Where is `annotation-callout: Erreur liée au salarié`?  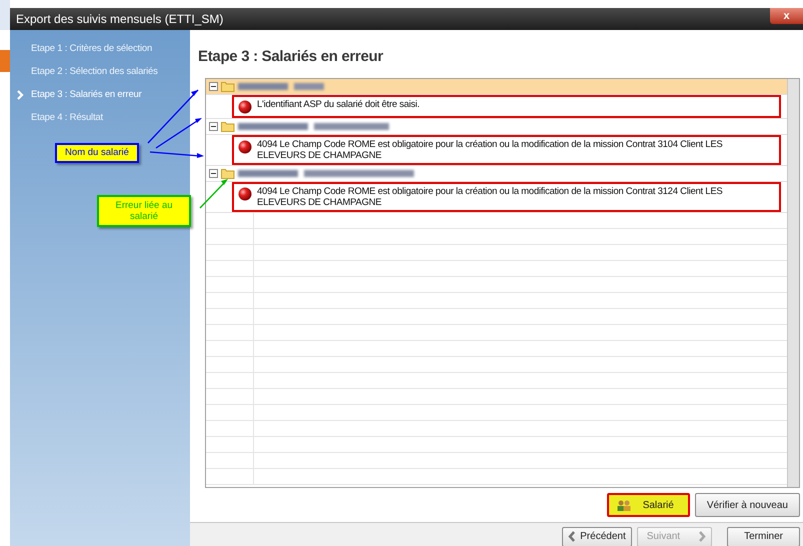
annotation-callout: Erreur liée au salarié is located at coordinates (144, 211).